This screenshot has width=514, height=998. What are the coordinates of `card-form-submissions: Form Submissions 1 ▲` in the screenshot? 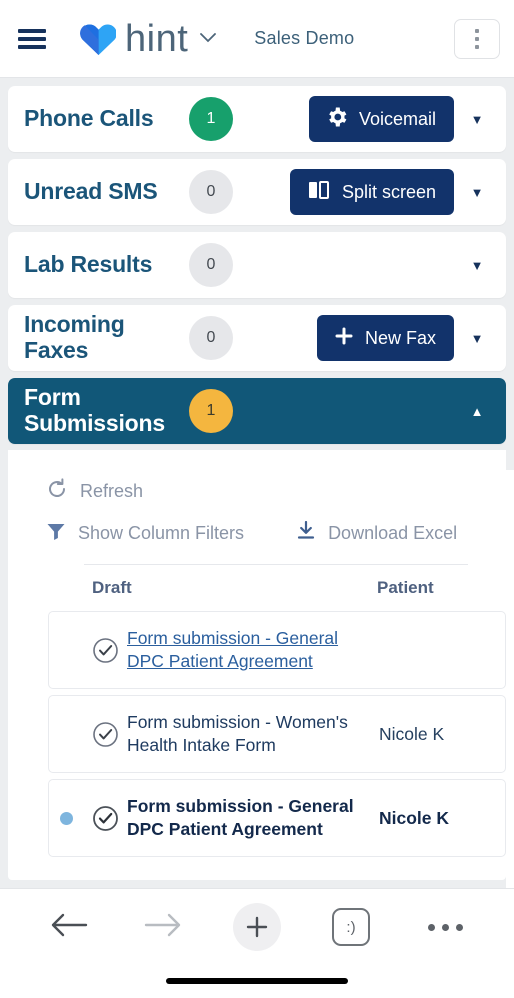 It's located at (257, 411).